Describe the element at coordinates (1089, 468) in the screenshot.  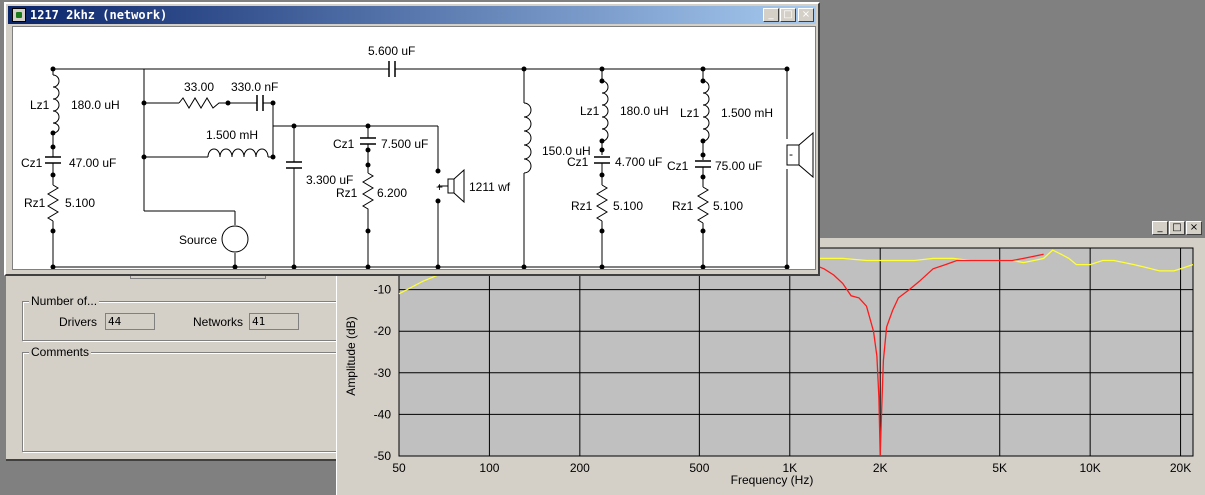
I see `x-tick-label: 10K` at that location.